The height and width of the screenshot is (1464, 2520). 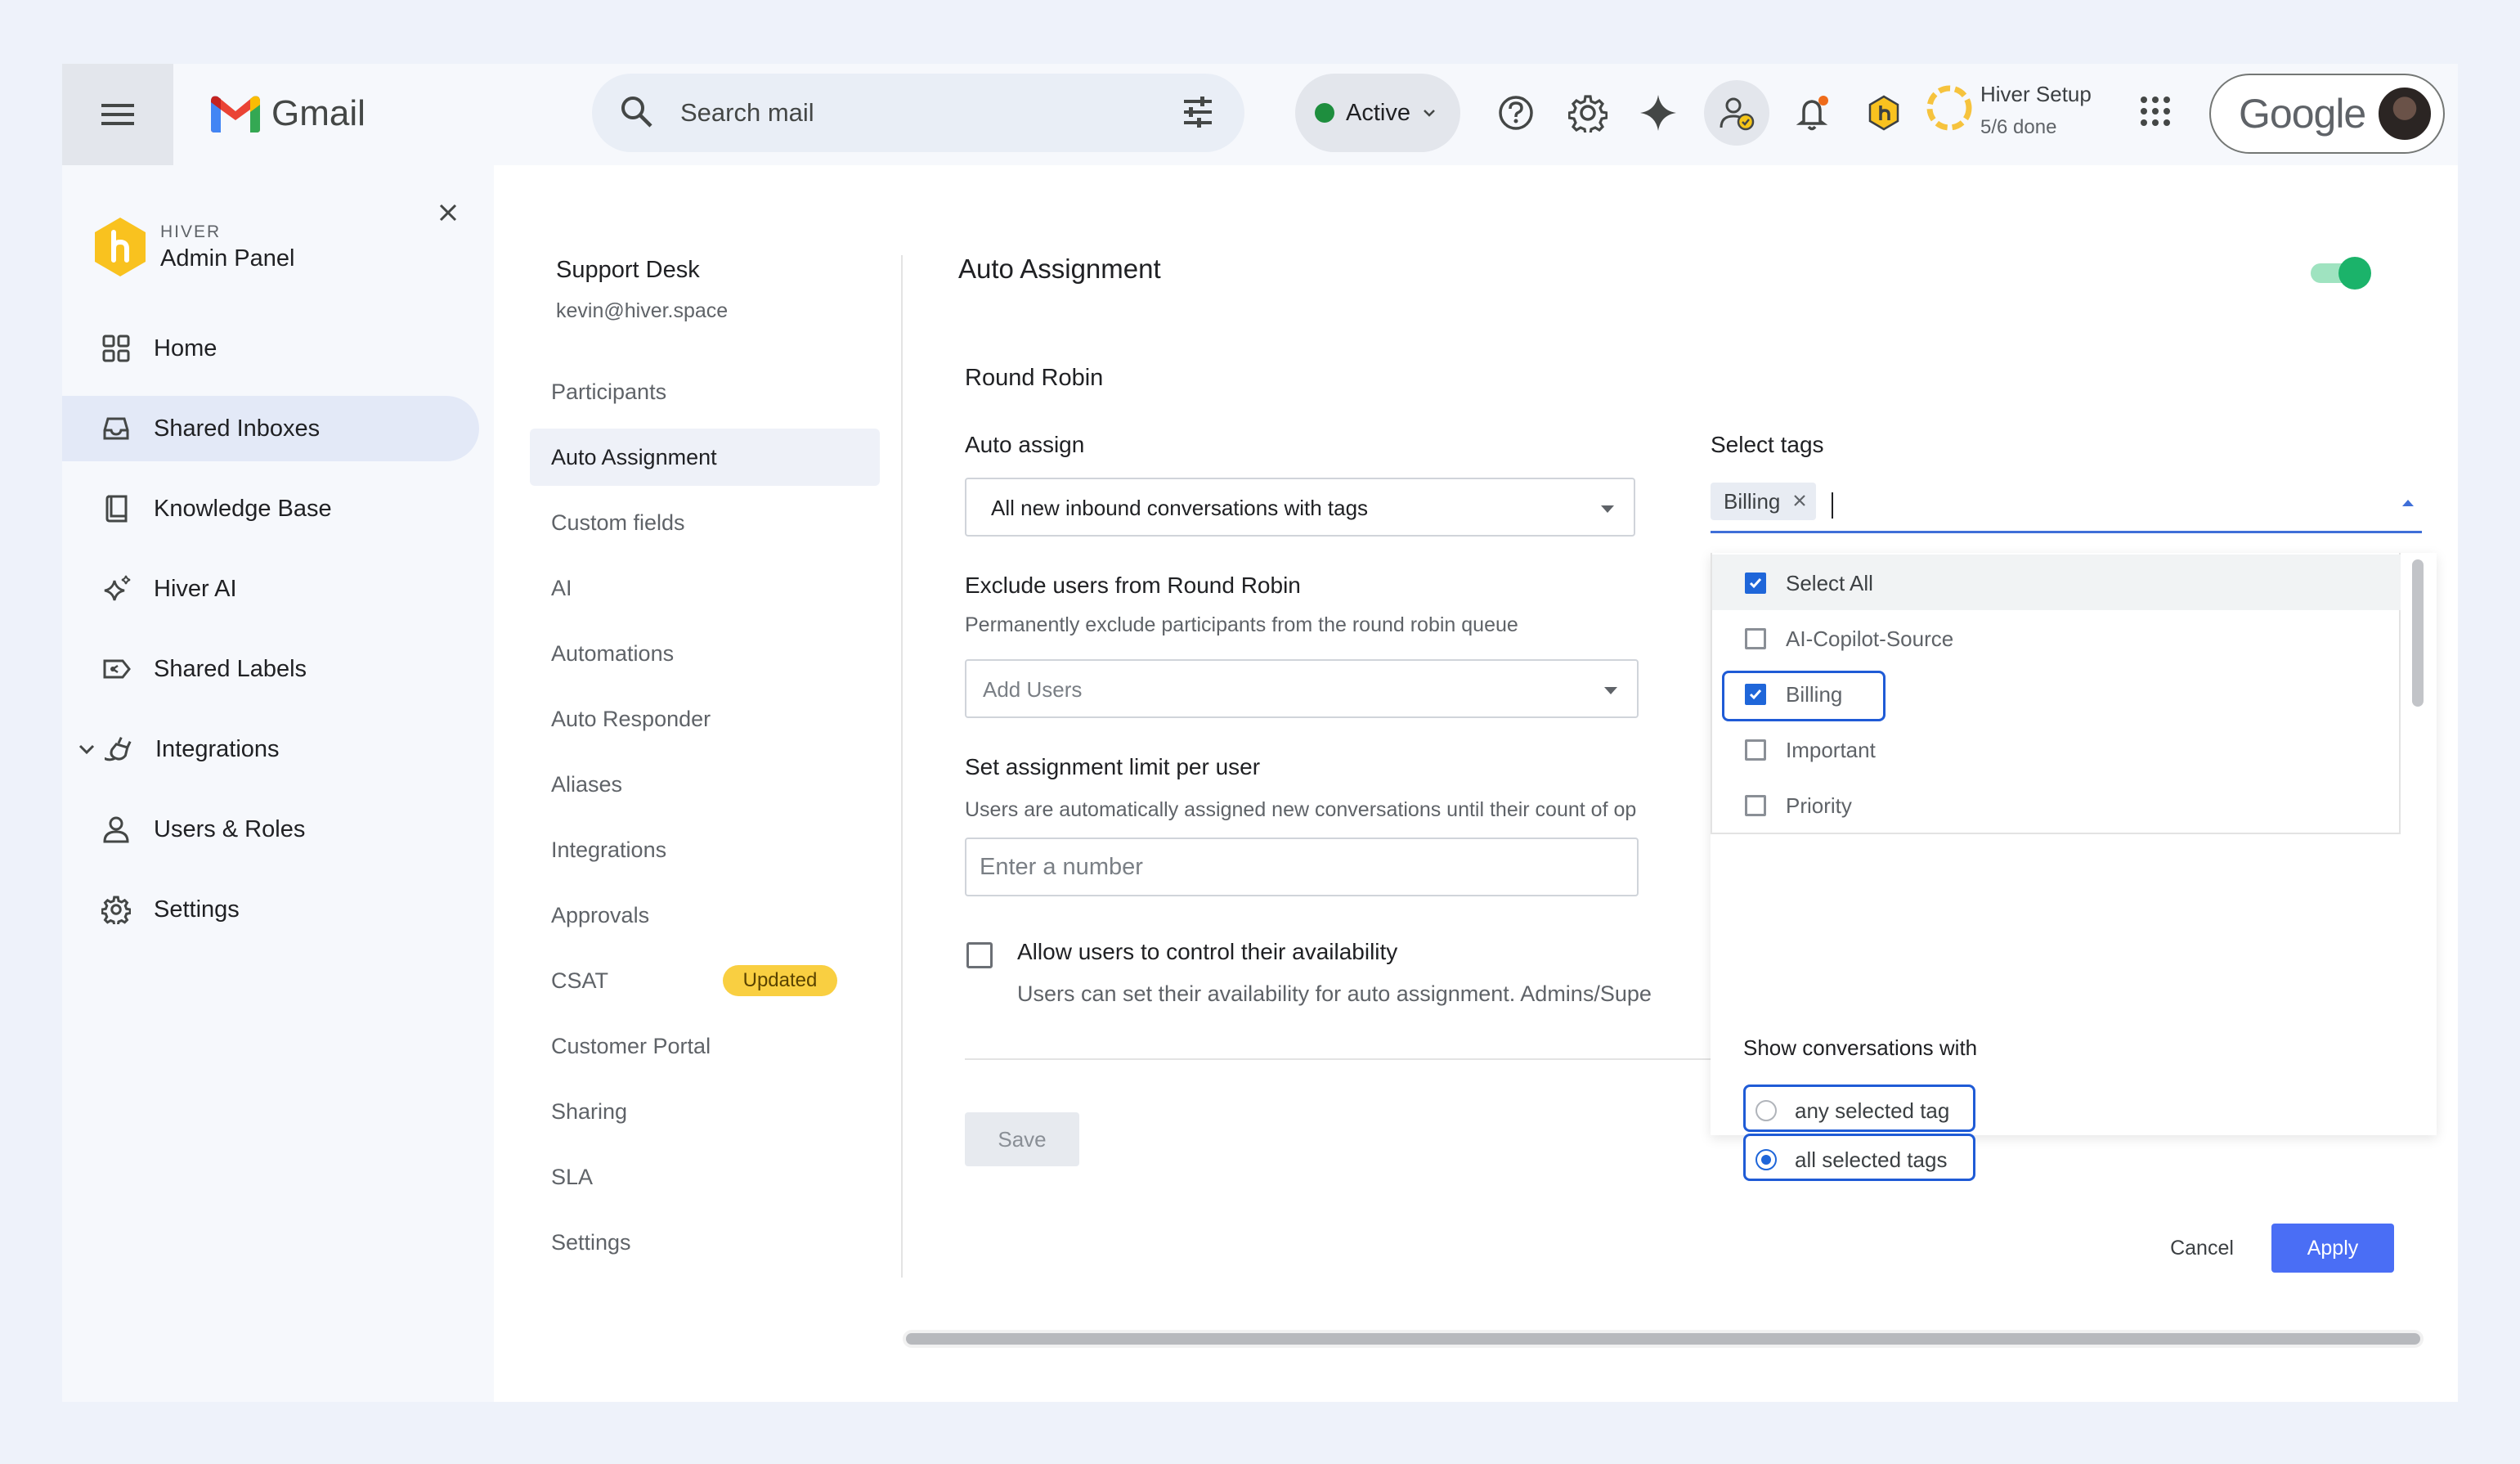 I want to click on horizontal-scrollbar, so click(x=1663, y=1339).